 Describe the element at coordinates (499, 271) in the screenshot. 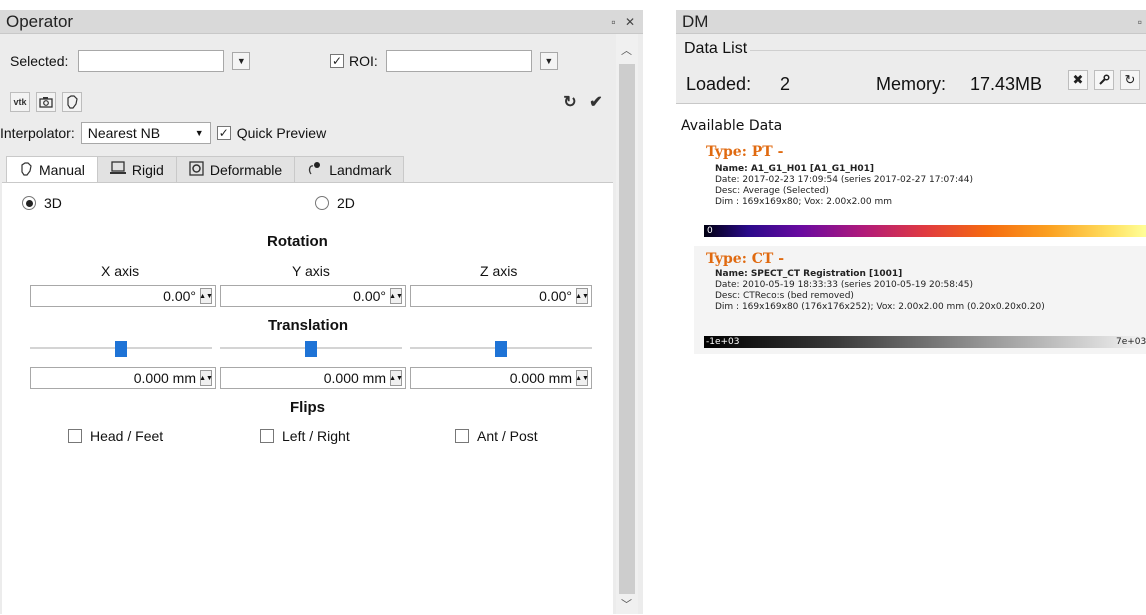

I see `z-axis-label: Z axis` at that location.